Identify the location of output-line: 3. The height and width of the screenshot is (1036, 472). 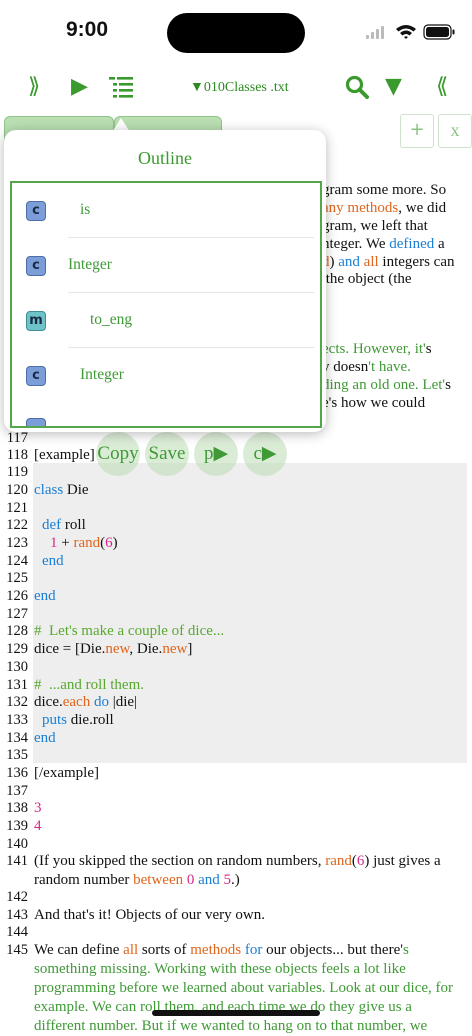
(38, 808).